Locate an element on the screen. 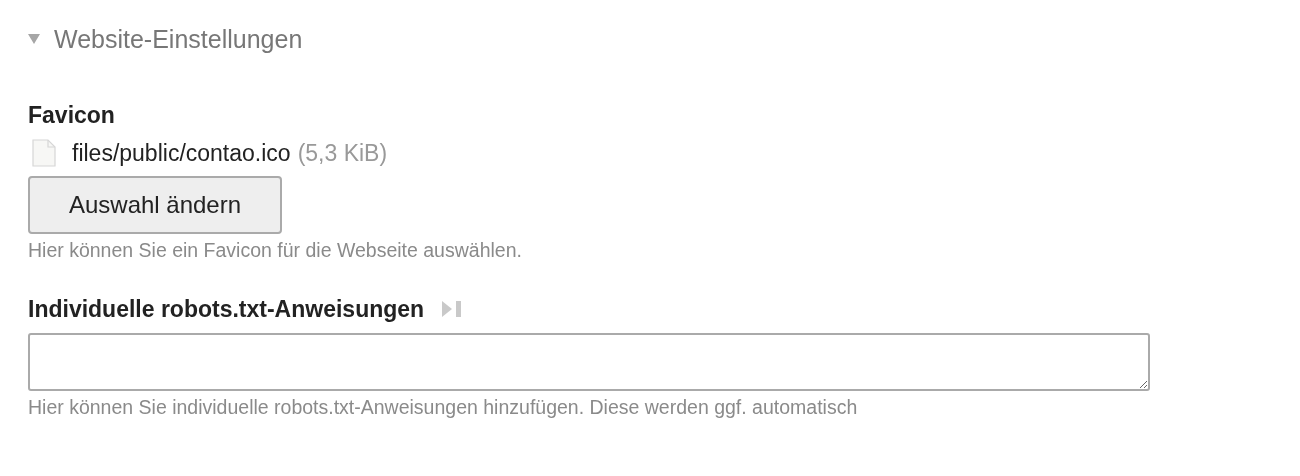 This screenshot has width=1300, height=476. field-label: Favicon is located at coordinates (72, 115).